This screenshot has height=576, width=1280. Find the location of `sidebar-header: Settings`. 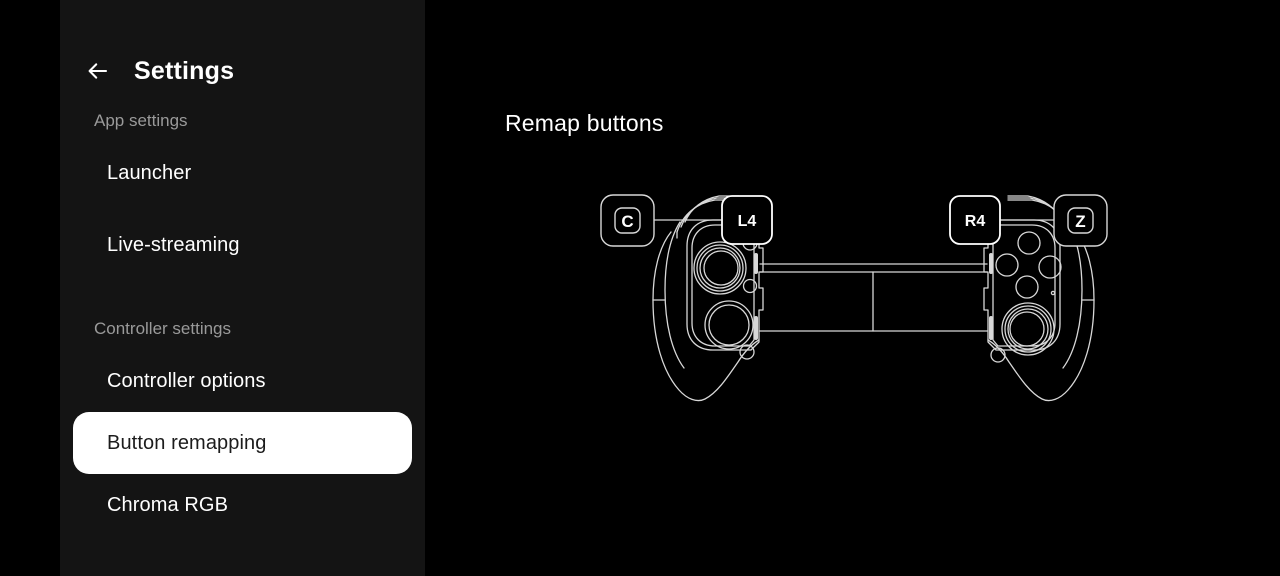

sidebar-header: Settings is located at coordinates (242, 71).